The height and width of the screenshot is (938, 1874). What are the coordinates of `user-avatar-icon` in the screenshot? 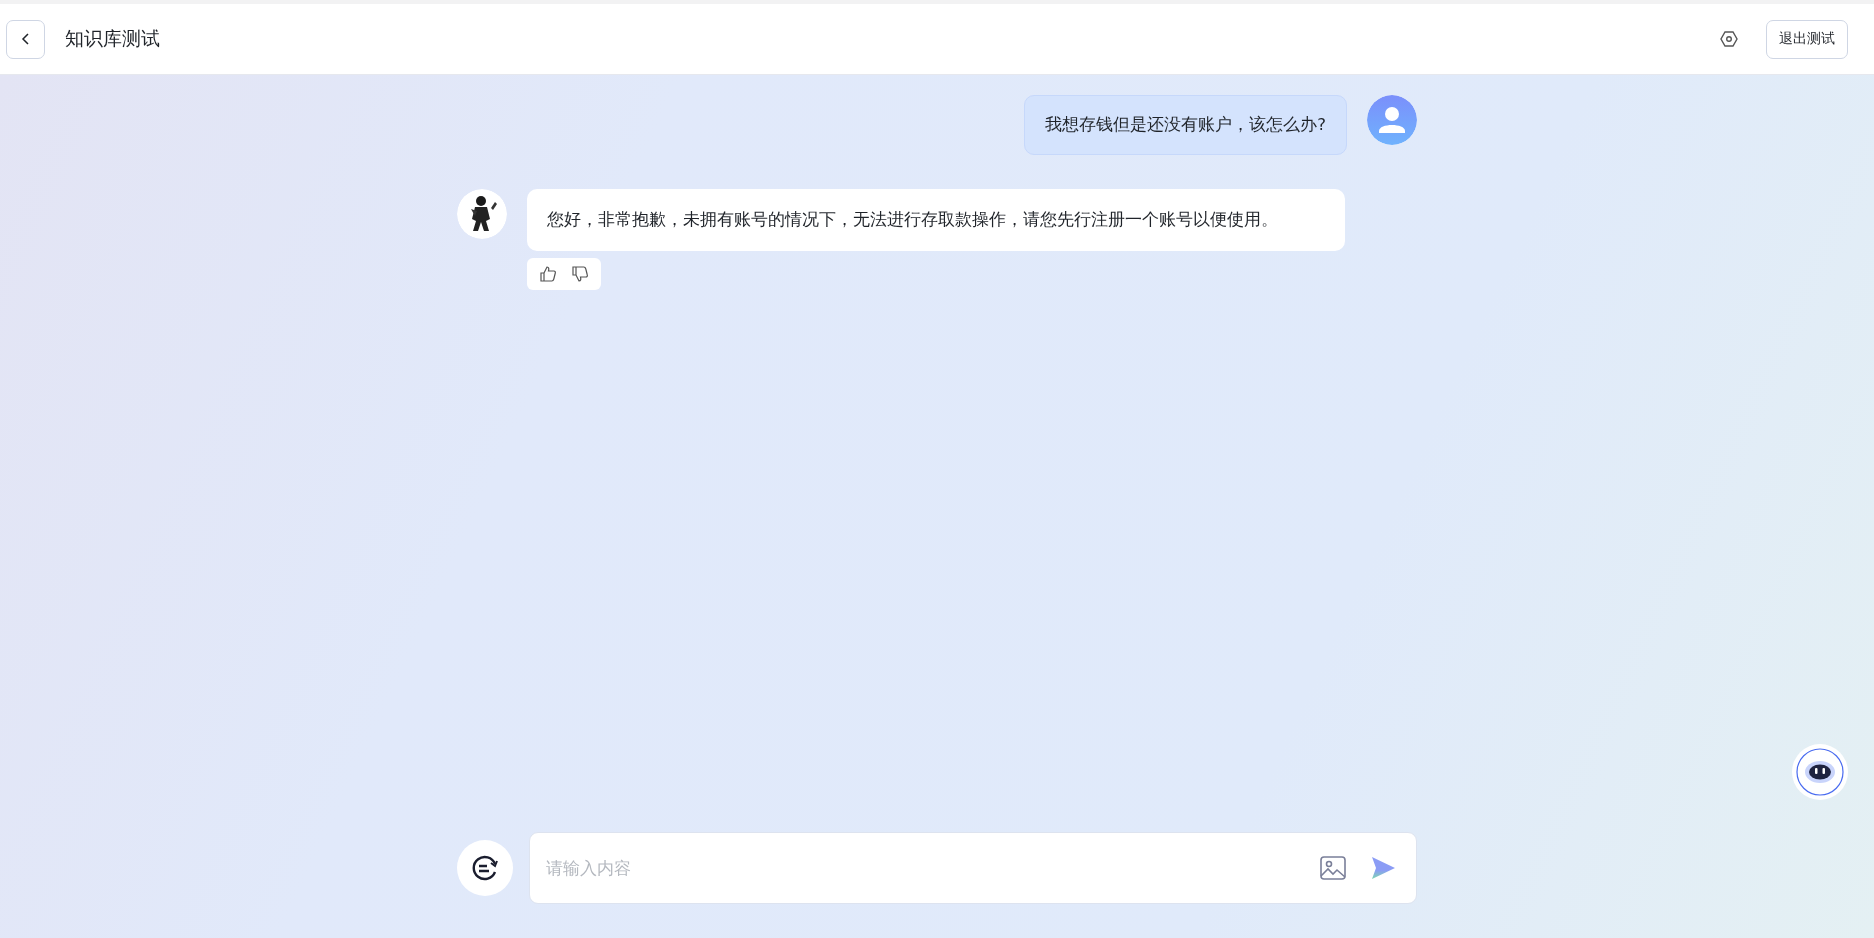 It's located at (1392, 120).